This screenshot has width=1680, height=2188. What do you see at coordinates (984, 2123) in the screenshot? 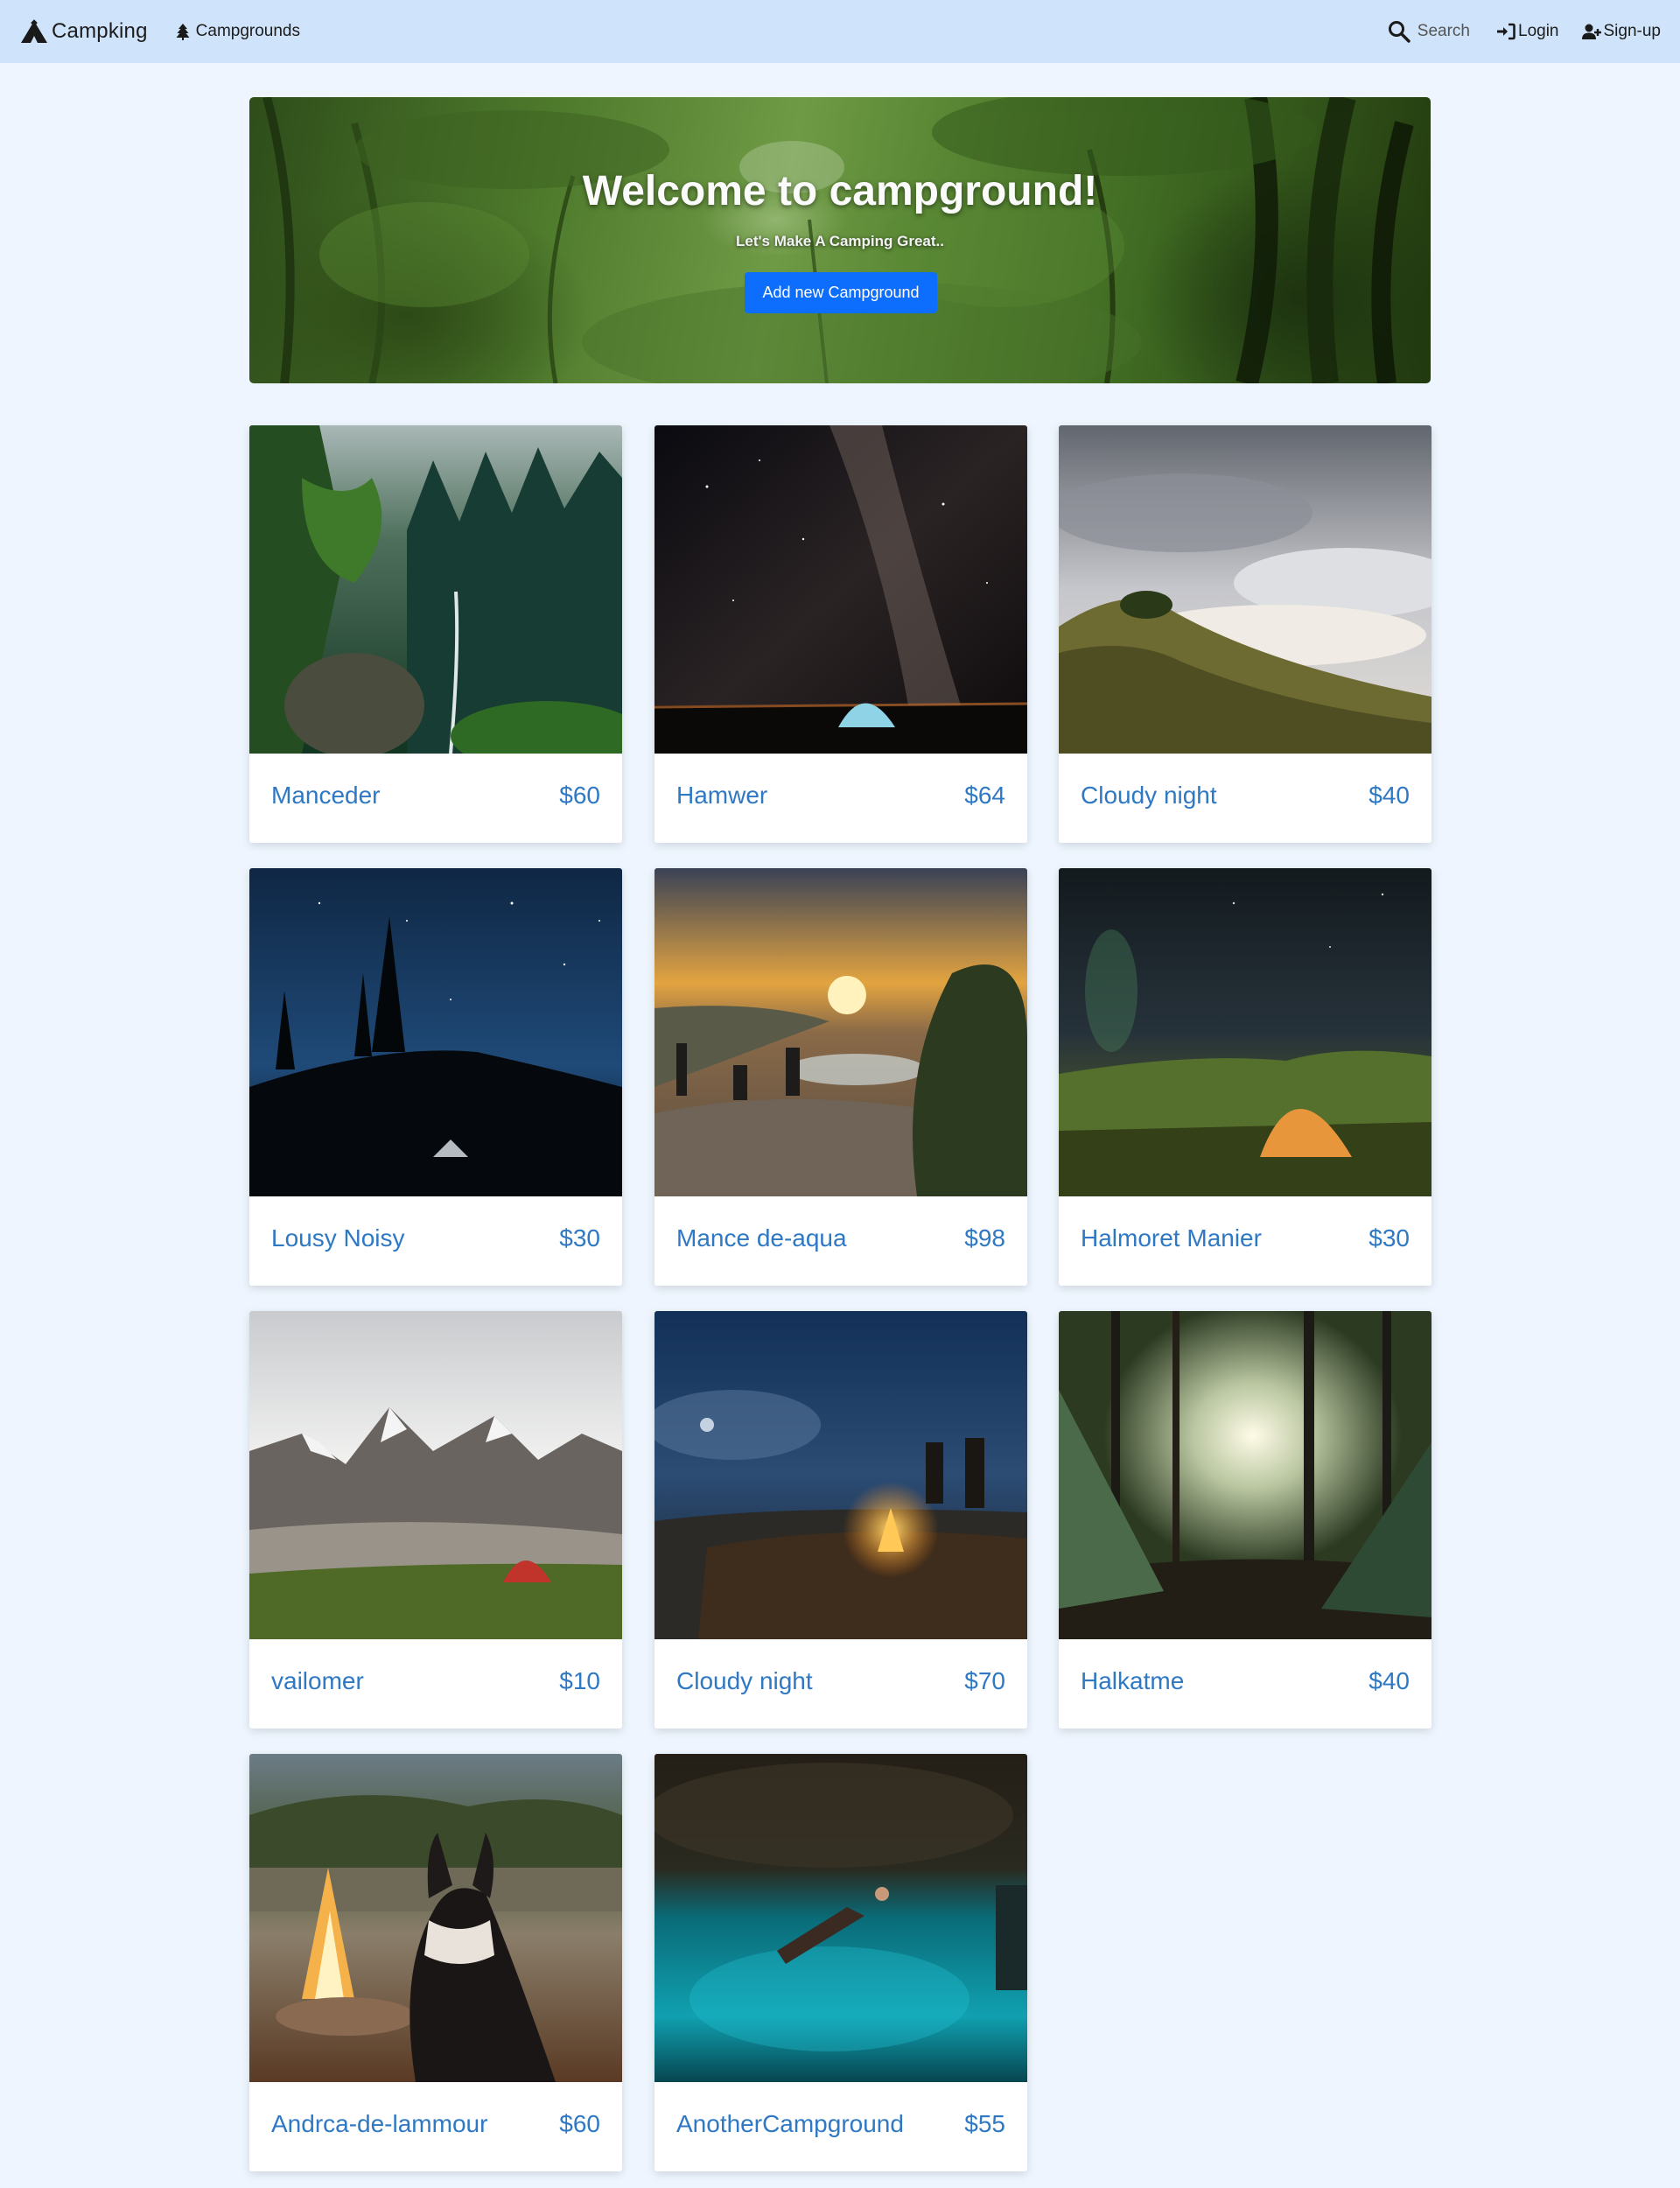
I see `campground-price: $55` at bounding box center [984, 2123].